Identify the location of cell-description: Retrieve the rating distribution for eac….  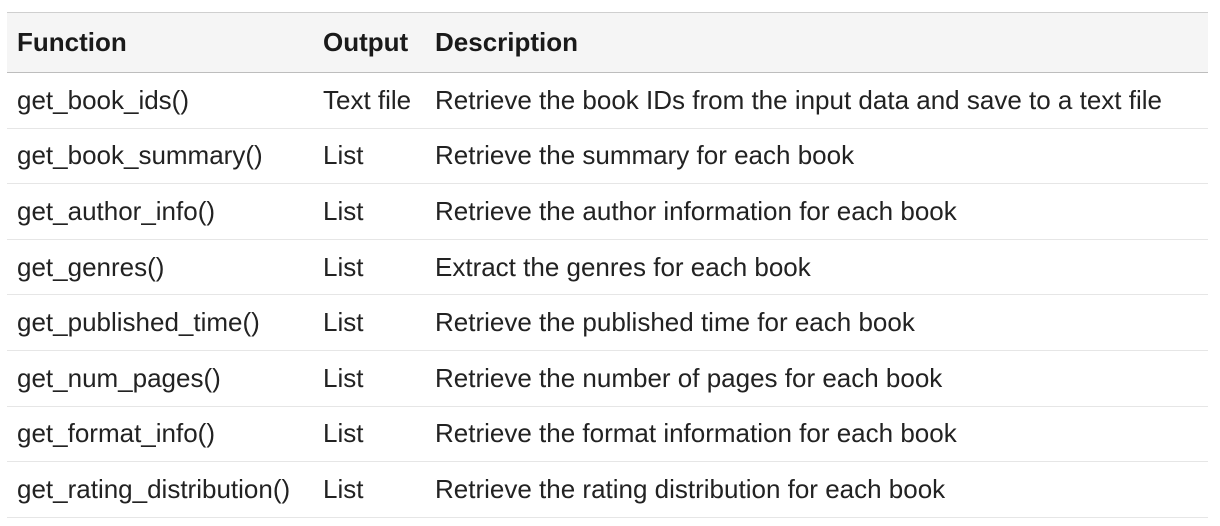
(816, 489).